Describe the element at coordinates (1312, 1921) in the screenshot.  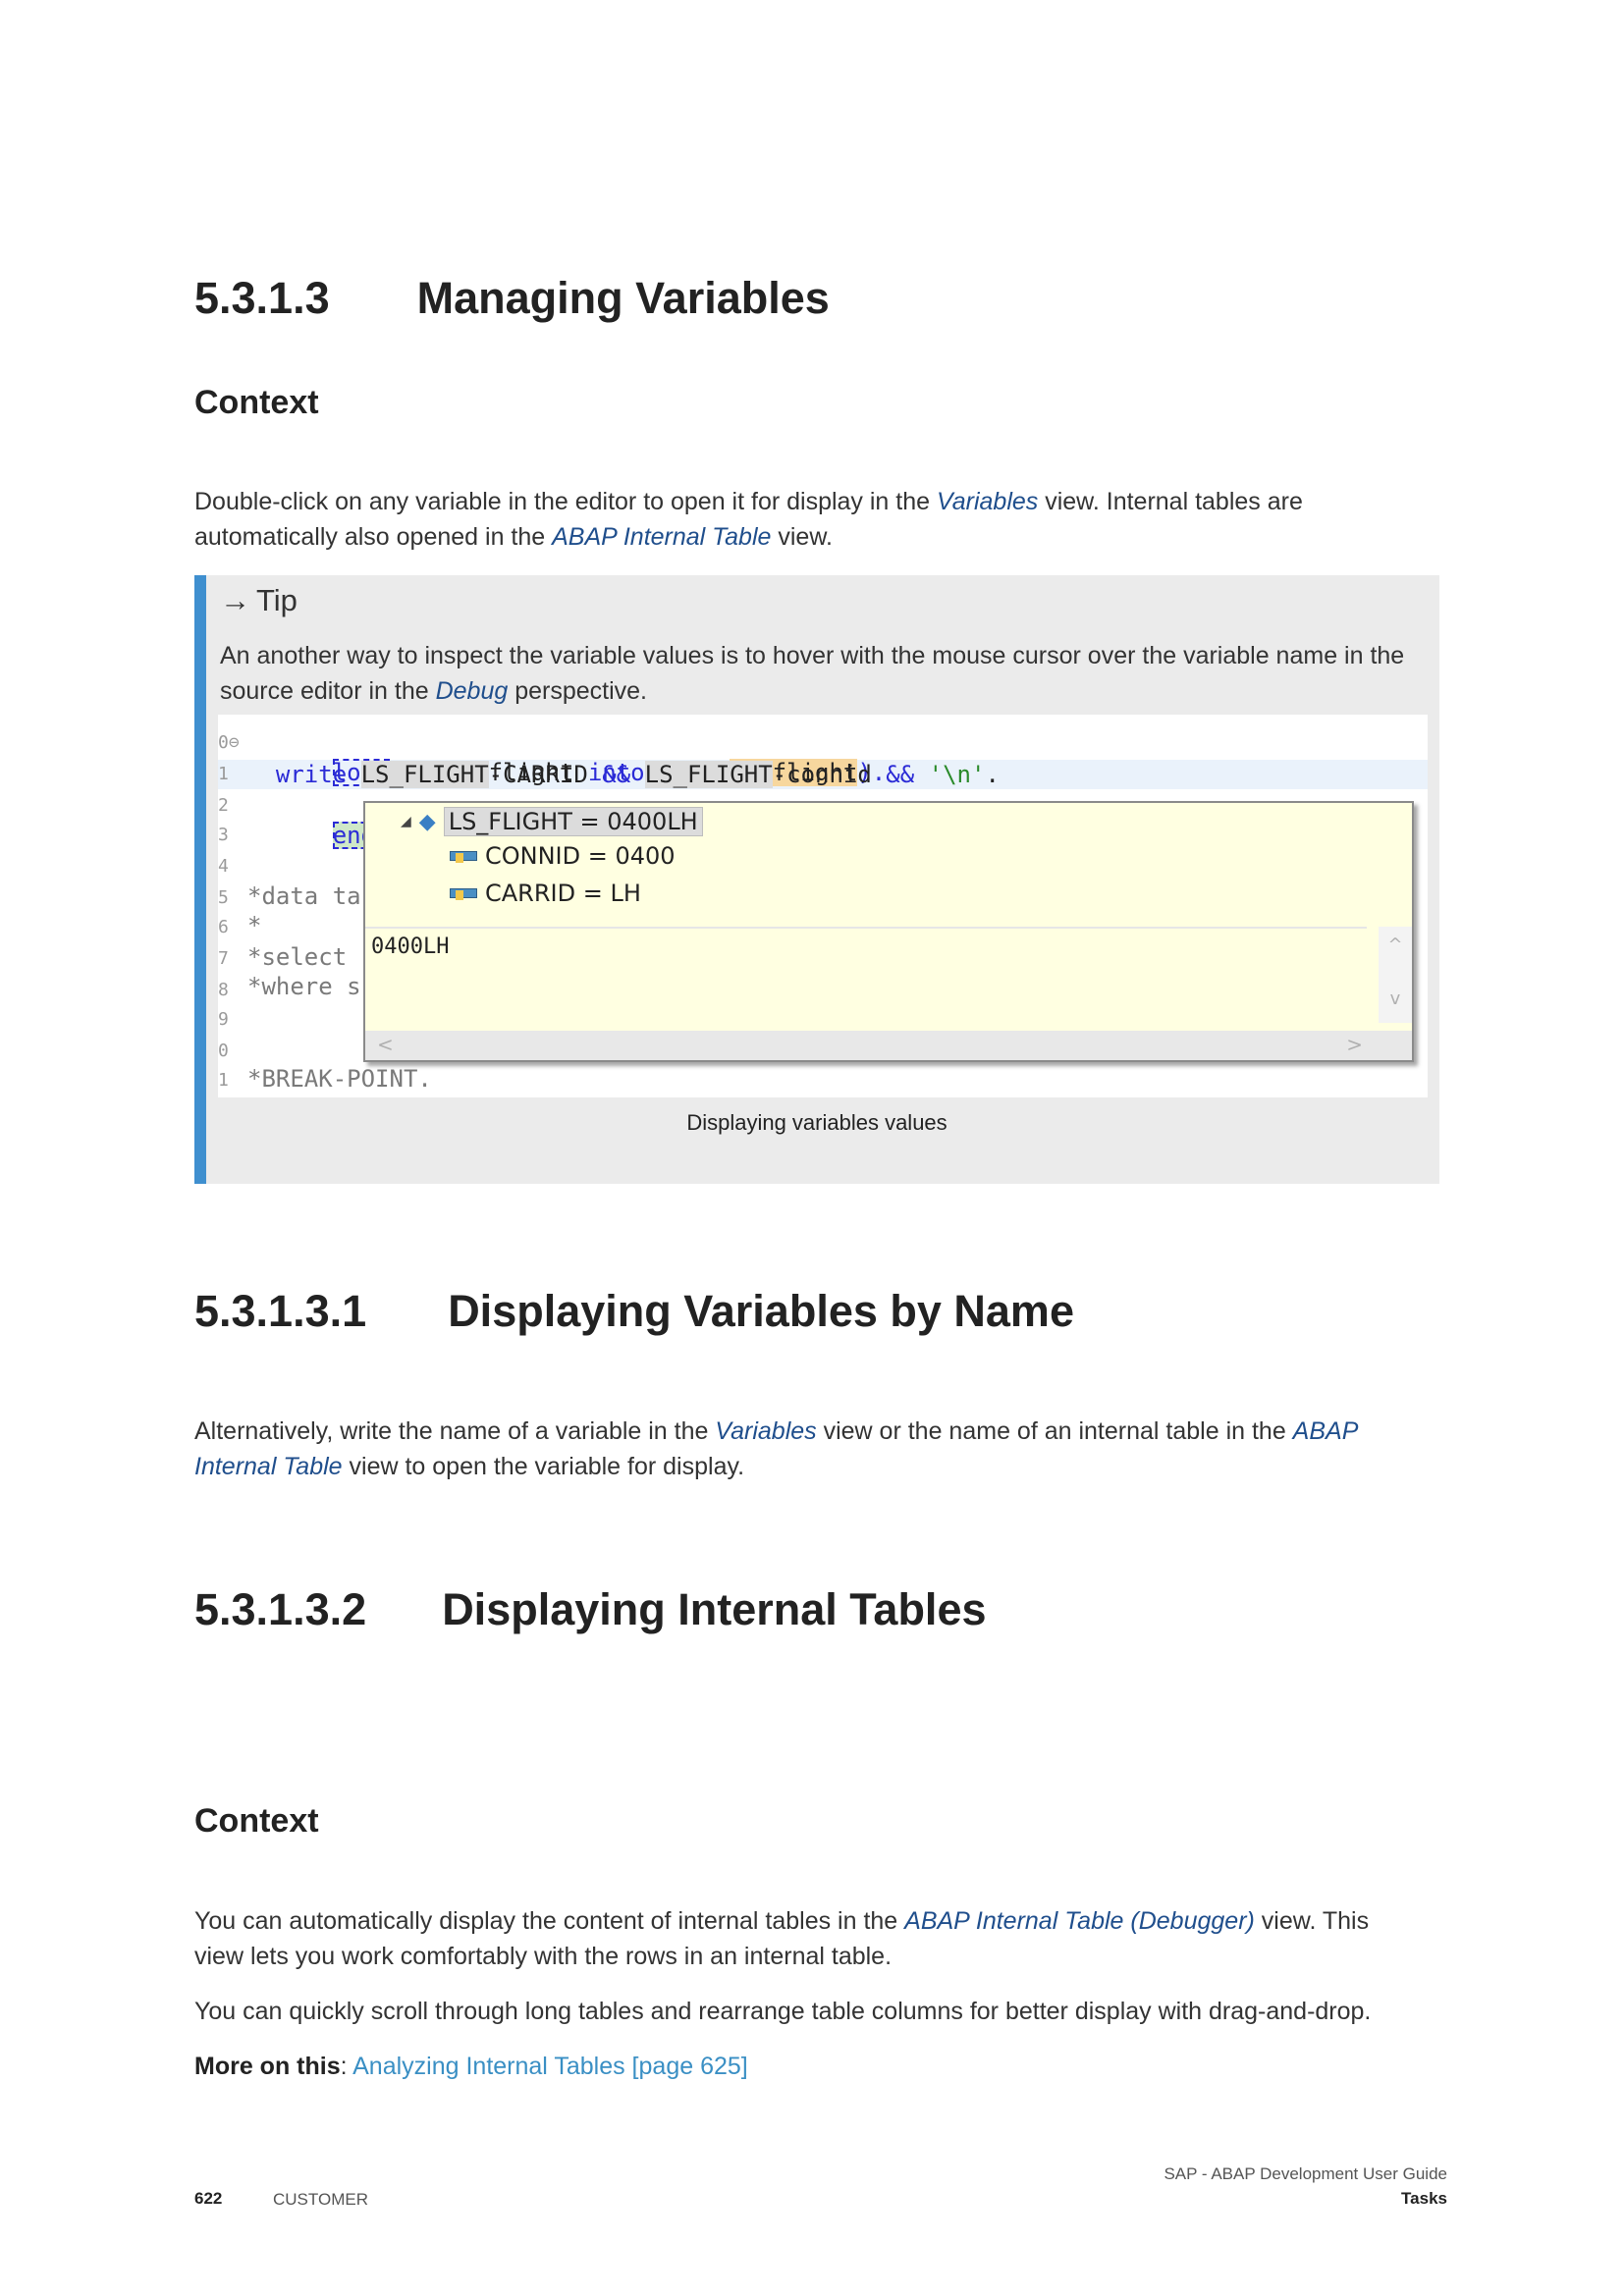
I see `text-span: view. This` at that location.